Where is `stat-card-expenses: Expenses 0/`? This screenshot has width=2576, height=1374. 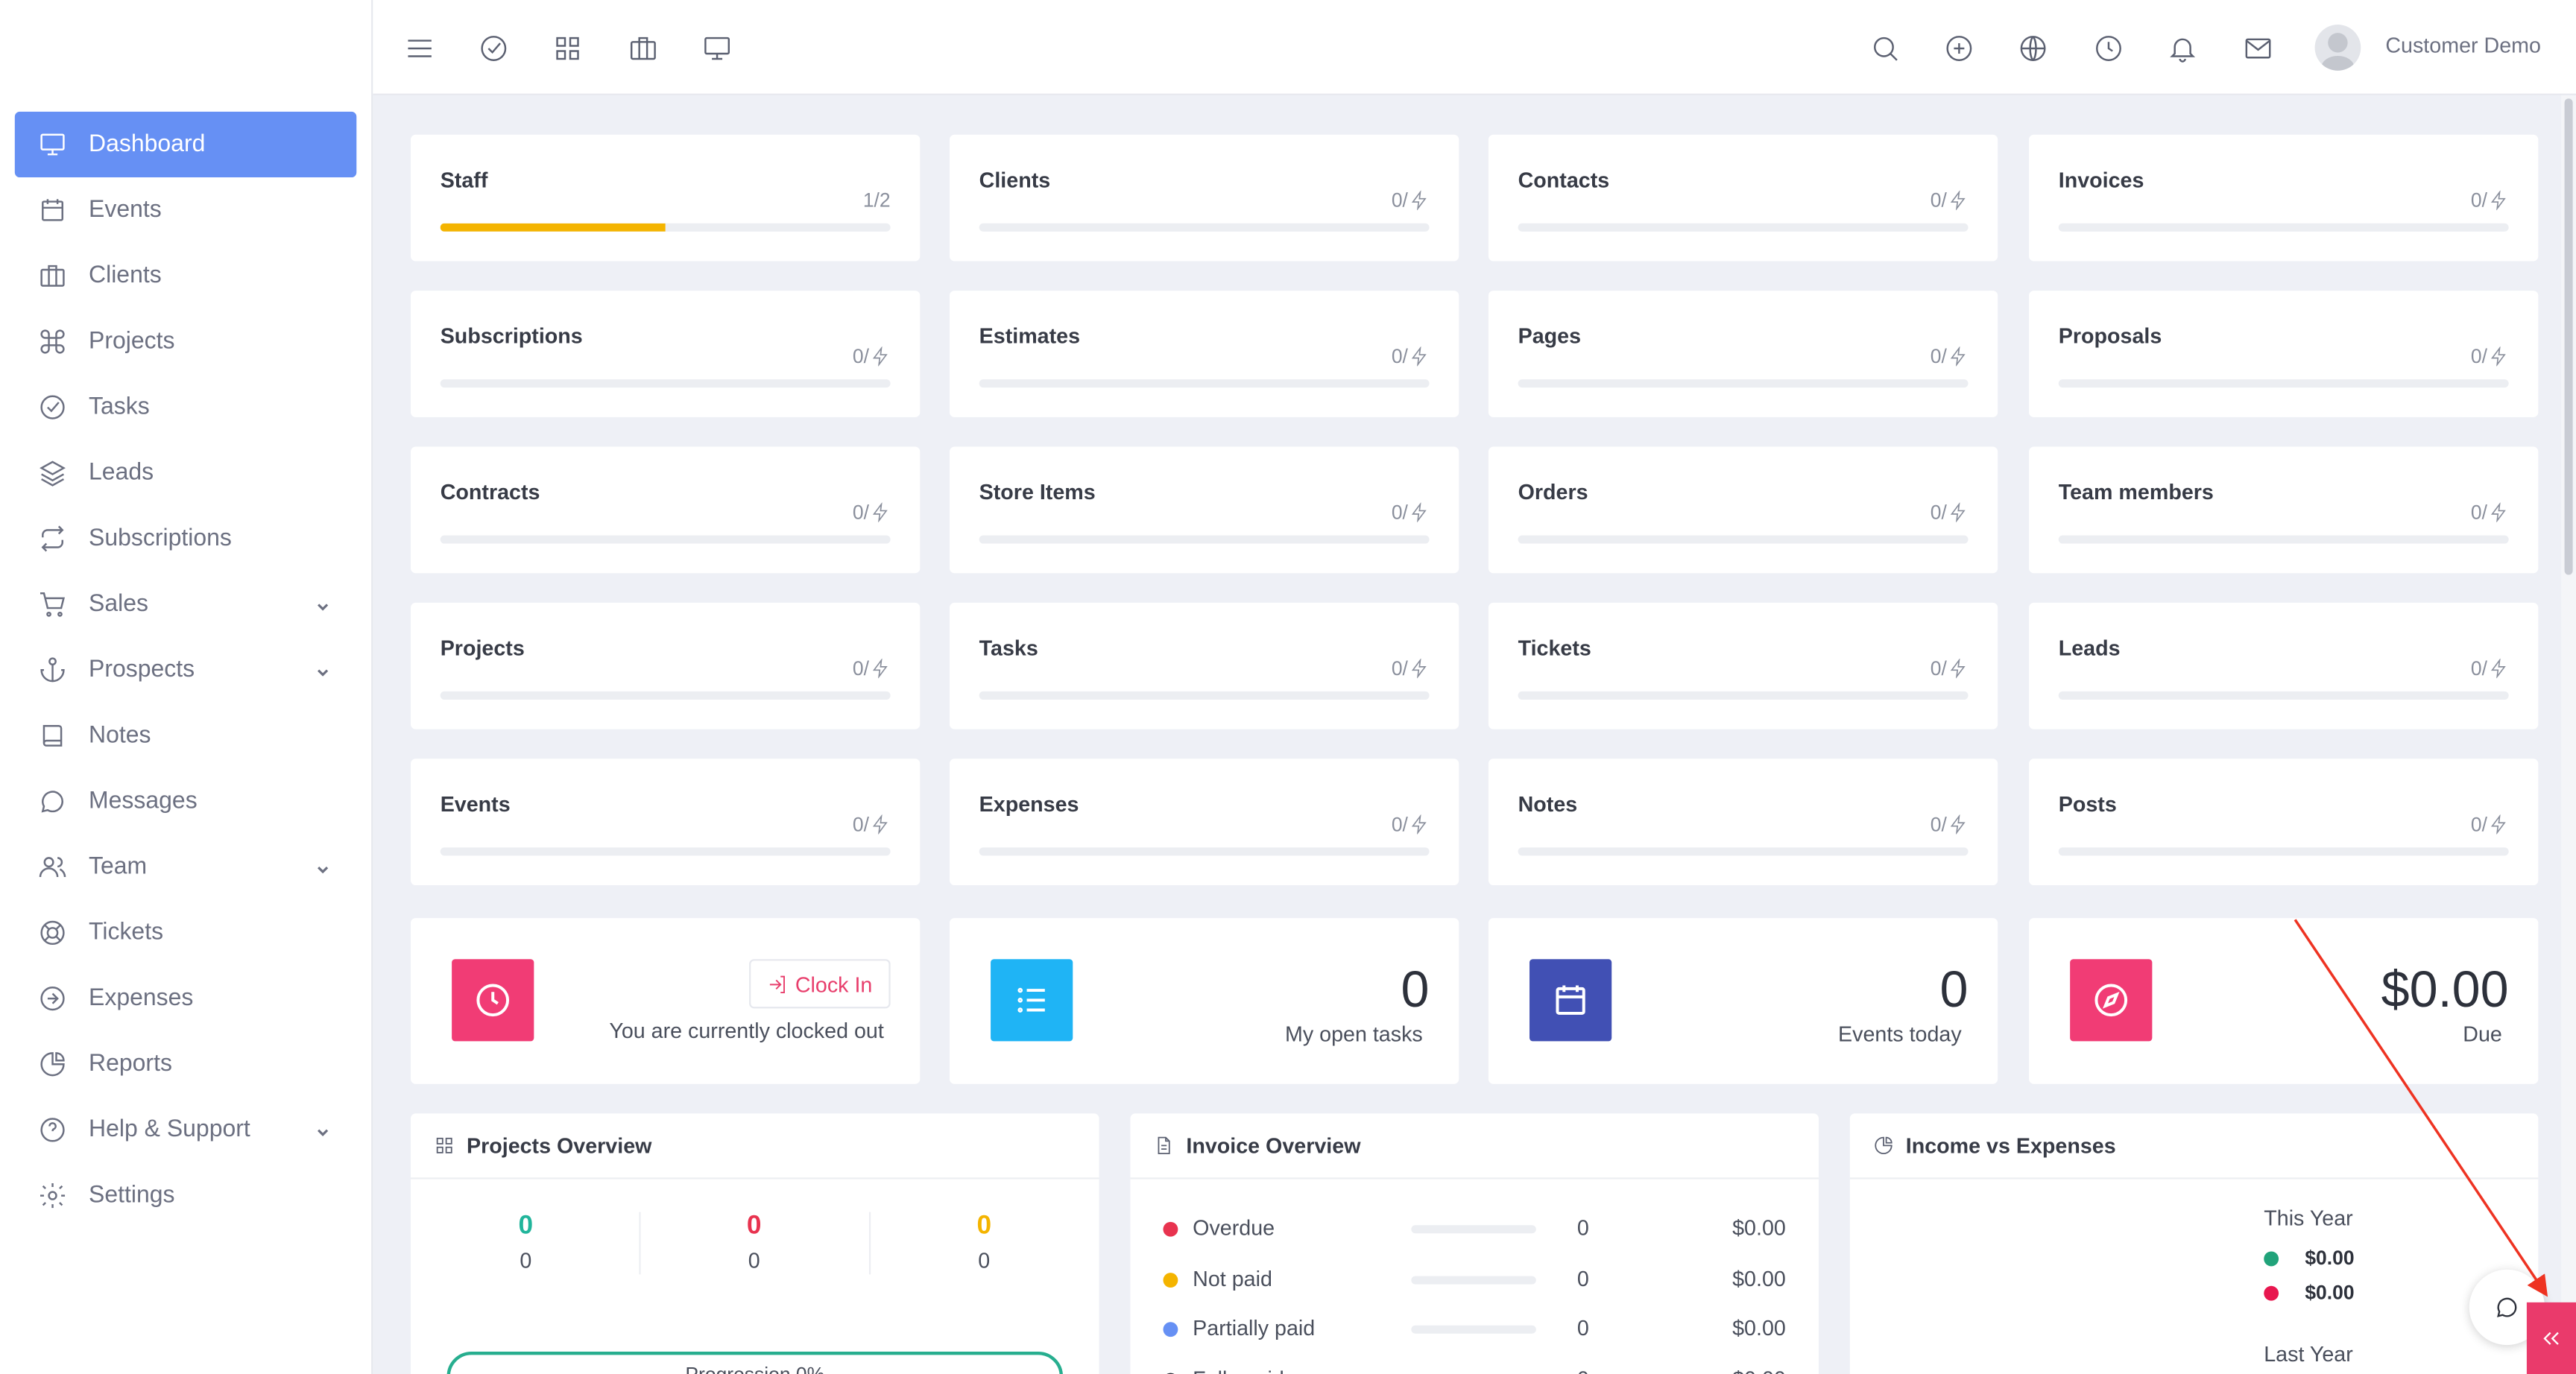
stat-card-expenses: Expenses 0/ is located at coordinates (1204, 822).